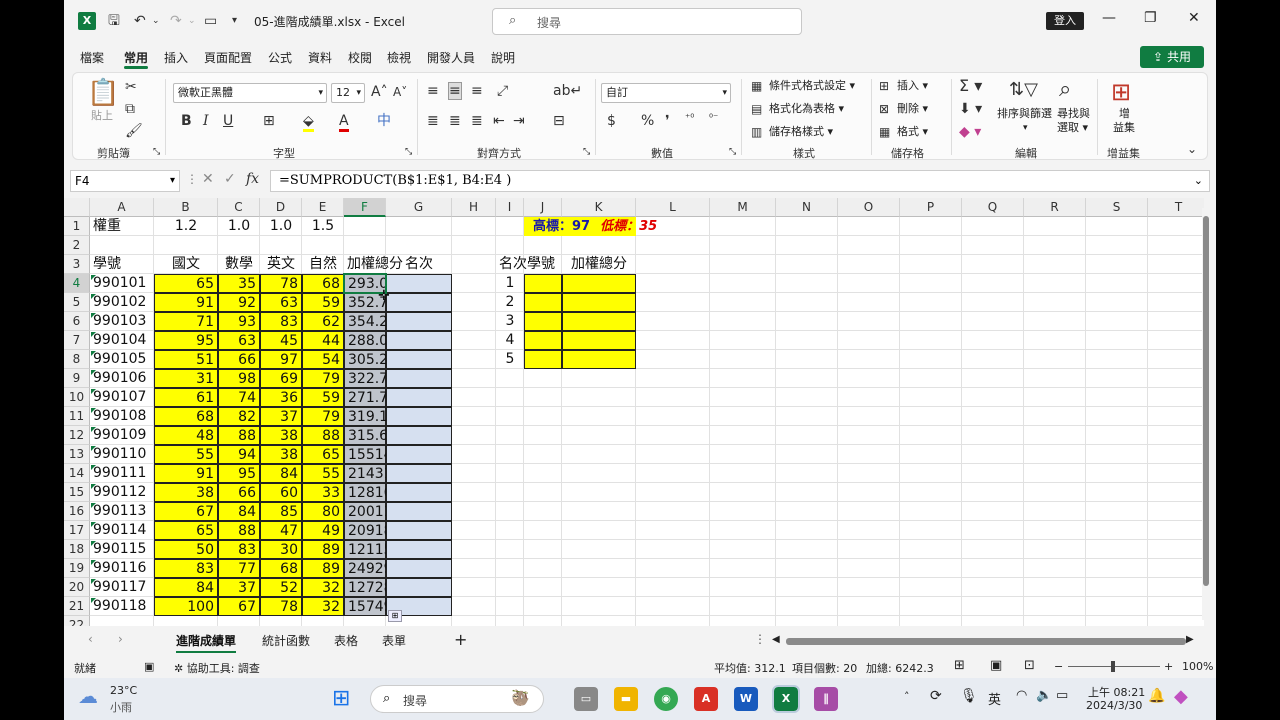 The image size is (1280, 720). I want to click on score-cell: 36, so click(281, 397).